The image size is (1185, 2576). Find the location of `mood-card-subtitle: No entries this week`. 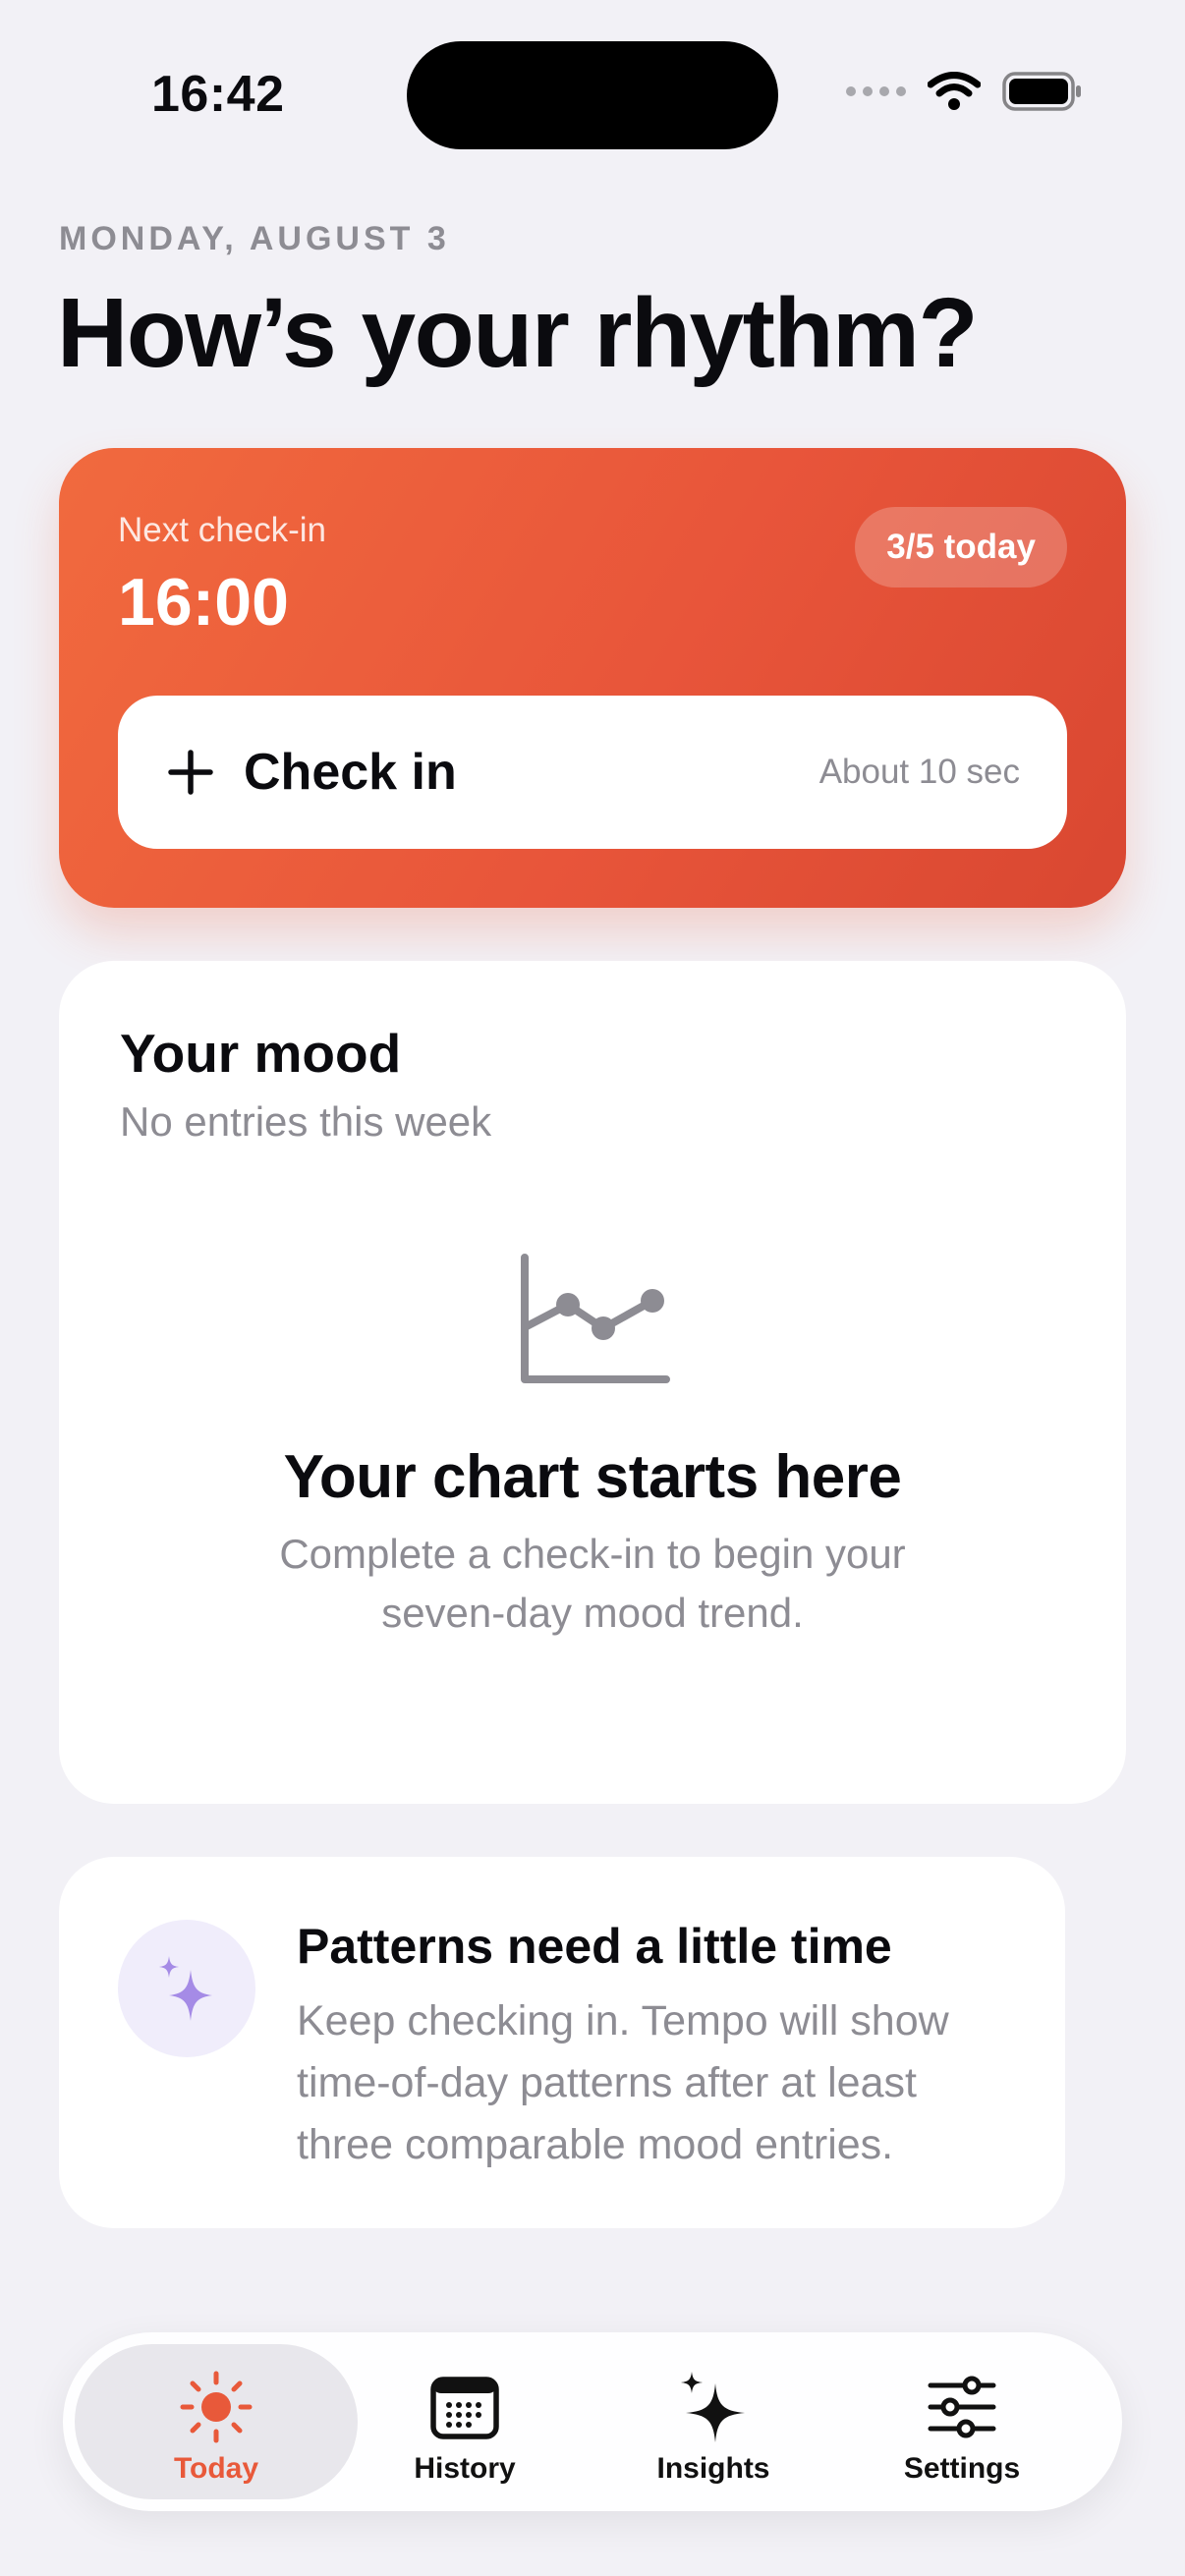

mood-card-subtitle: No entries this week is located at coordinates (306, 1121).